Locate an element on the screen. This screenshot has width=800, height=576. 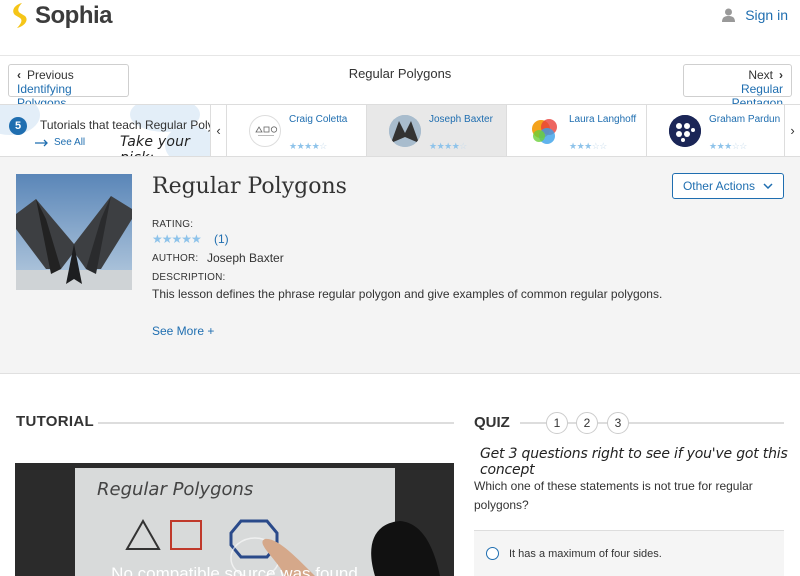
description-label: DESCRIPTION: is located at coordinates (189, 277).